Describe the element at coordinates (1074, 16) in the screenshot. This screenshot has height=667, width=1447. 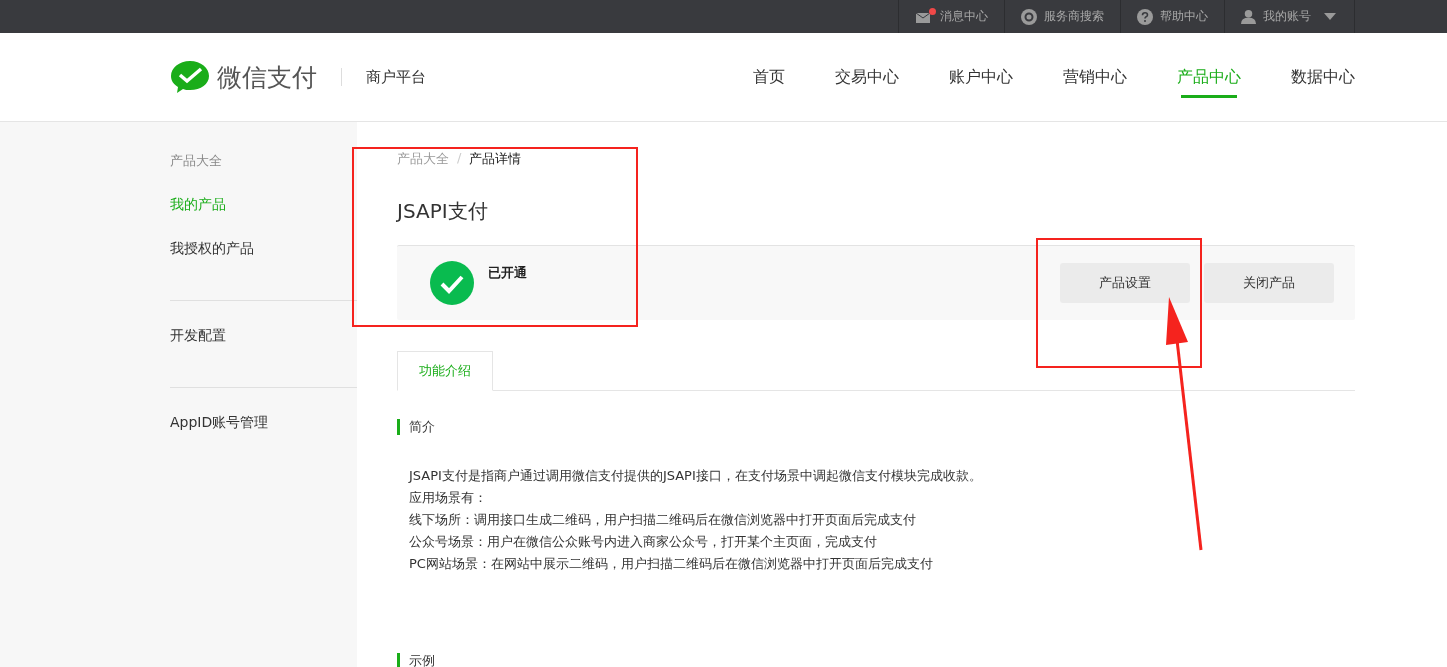
I see `top-link-label: 服务商搜索` at that location.